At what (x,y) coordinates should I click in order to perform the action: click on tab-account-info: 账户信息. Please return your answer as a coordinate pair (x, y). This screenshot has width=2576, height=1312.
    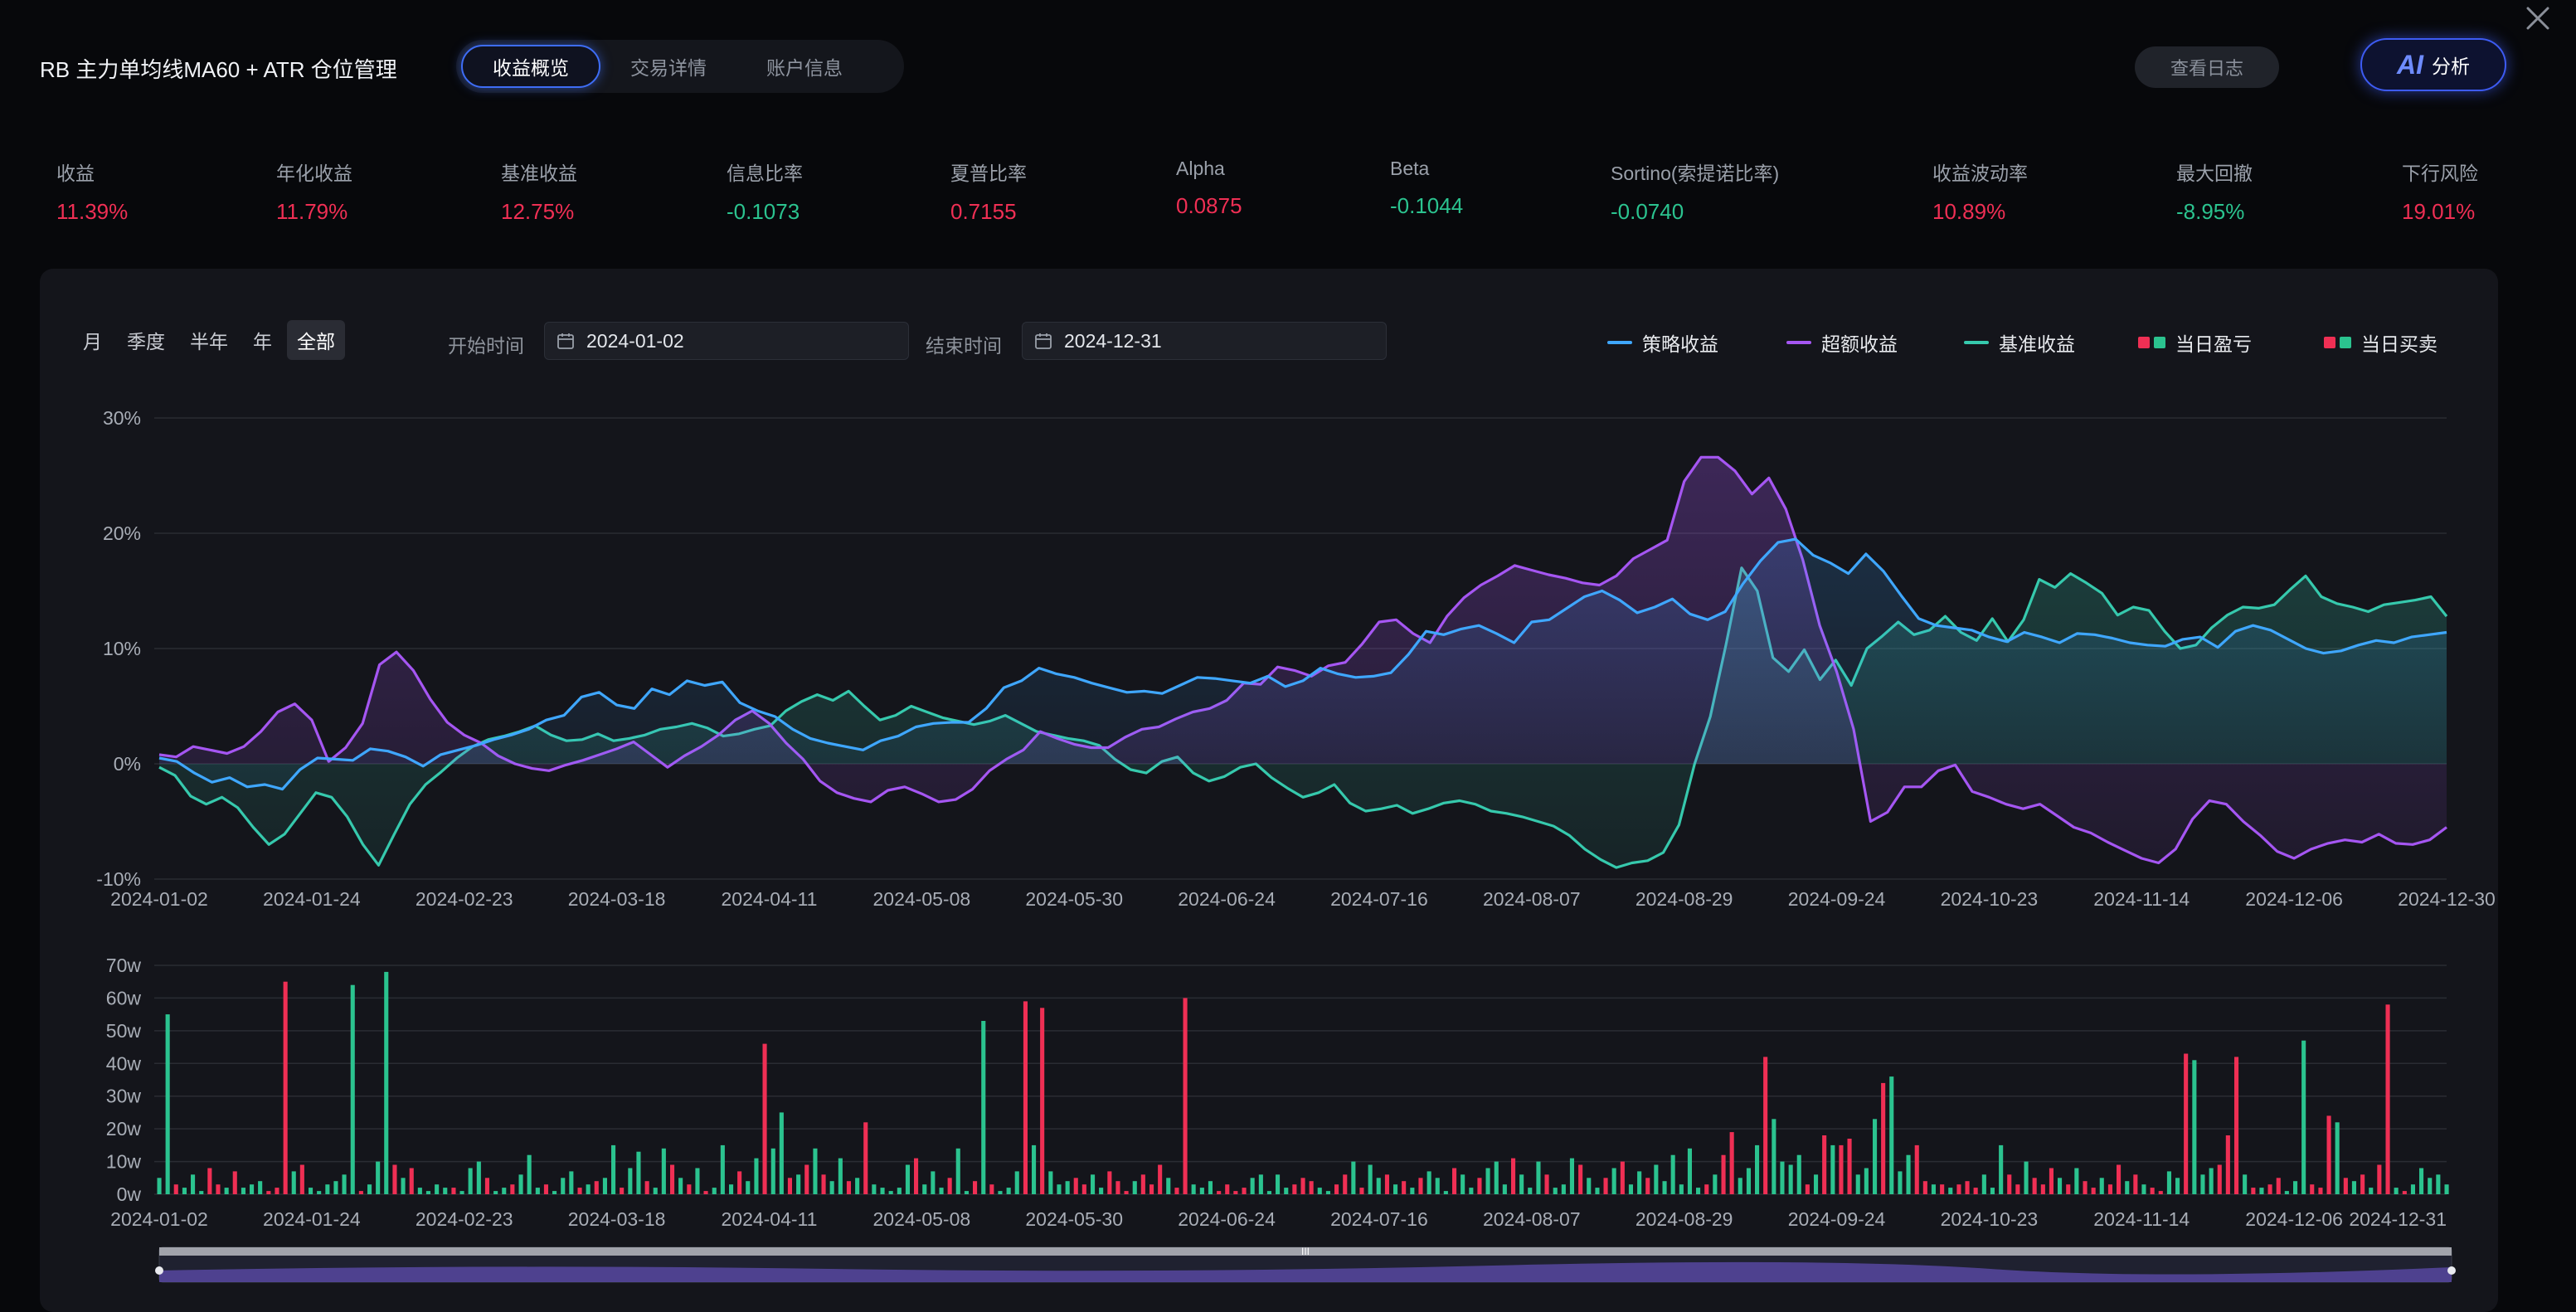
    Looking at the image, I should click on (804, 66).